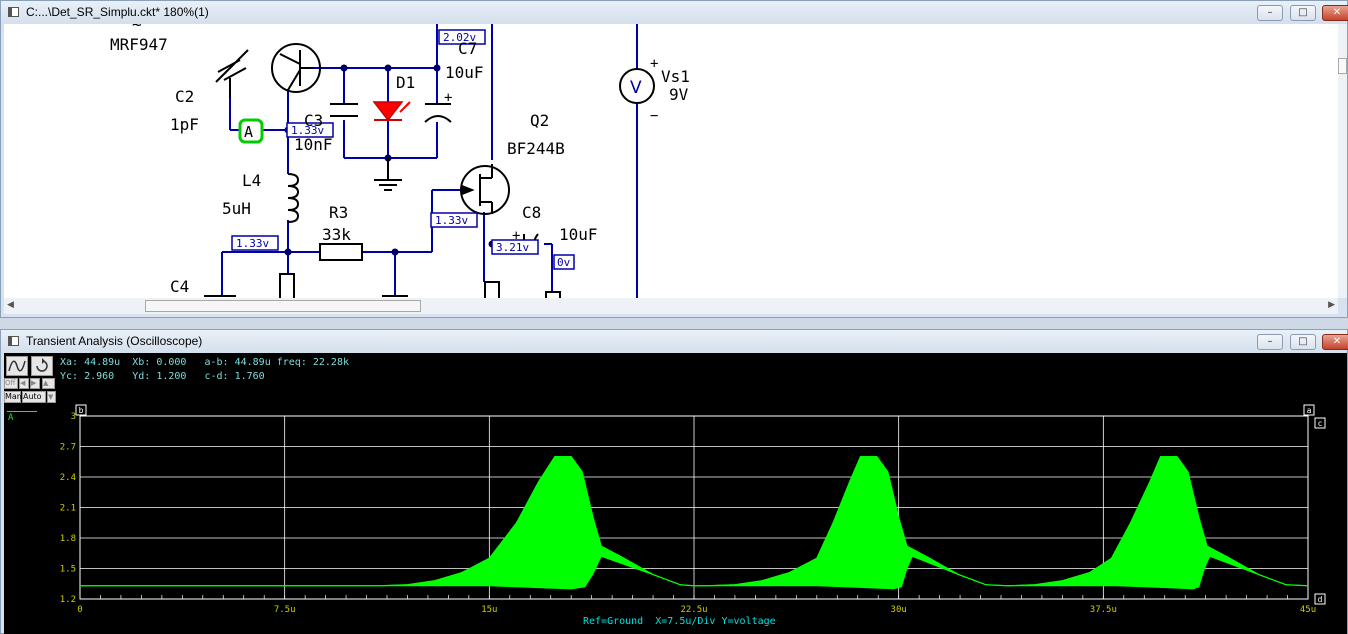 This screenshot has height=634, width=1348. What do you see at coordinates (68, 570) in the screenshot?
I see `y-tick-label: 1.5` at bounding box center [68, 570].